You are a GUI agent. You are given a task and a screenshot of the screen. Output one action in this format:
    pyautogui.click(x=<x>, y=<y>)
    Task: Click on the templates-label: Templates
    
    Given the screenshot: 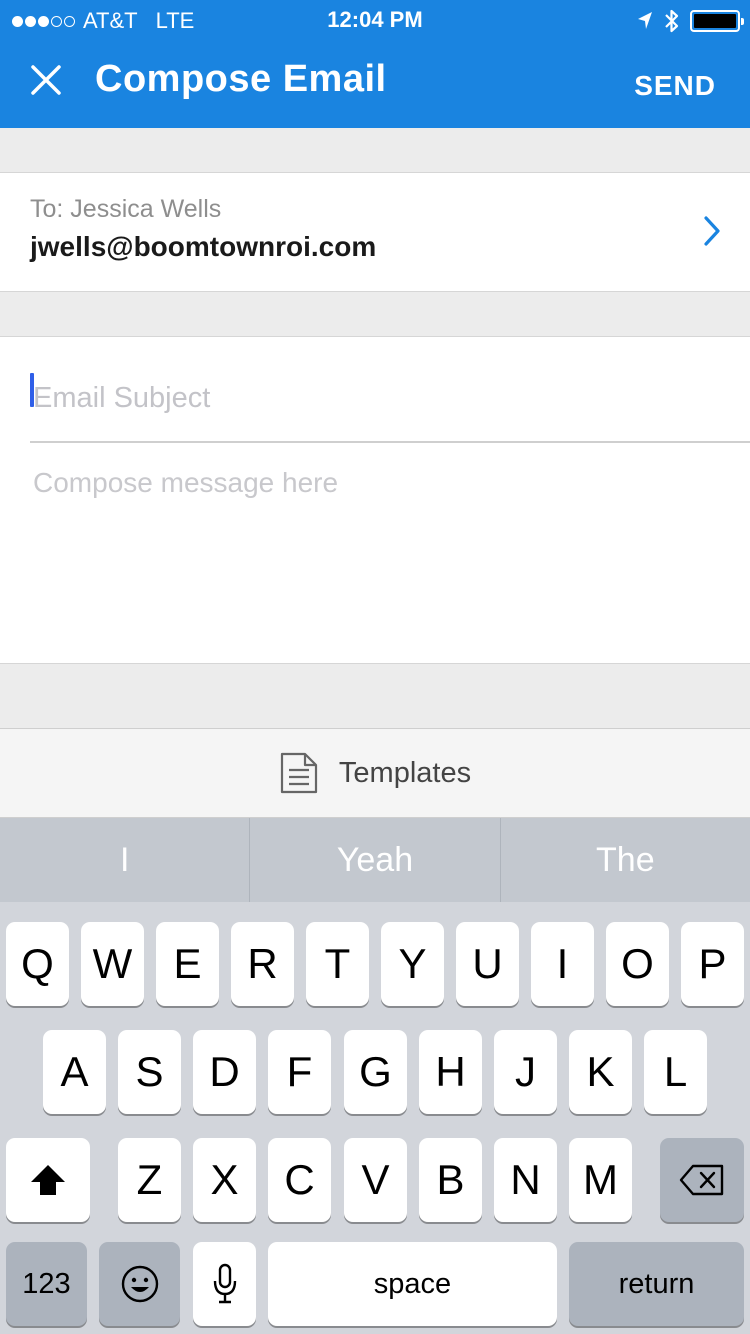 What is the action you would take?
    pyautogui.click(x=405, y=772)
    